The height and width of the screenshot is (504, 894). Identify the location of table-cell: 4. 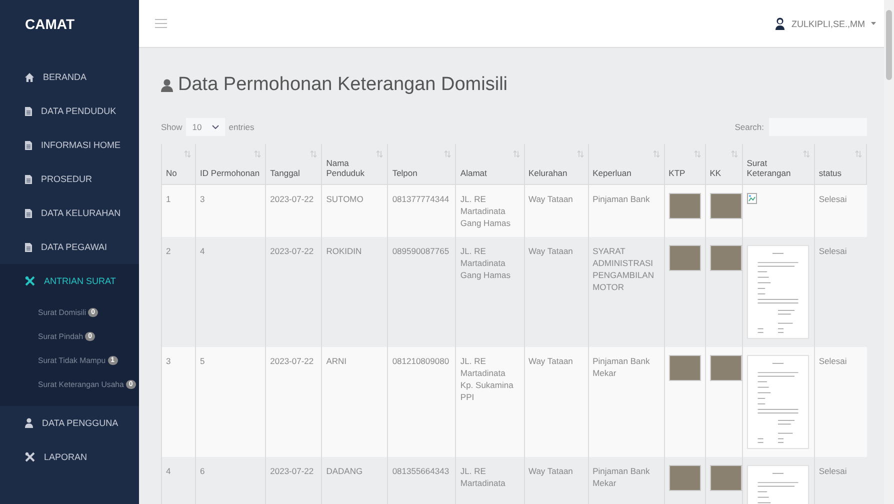
(179, 480).